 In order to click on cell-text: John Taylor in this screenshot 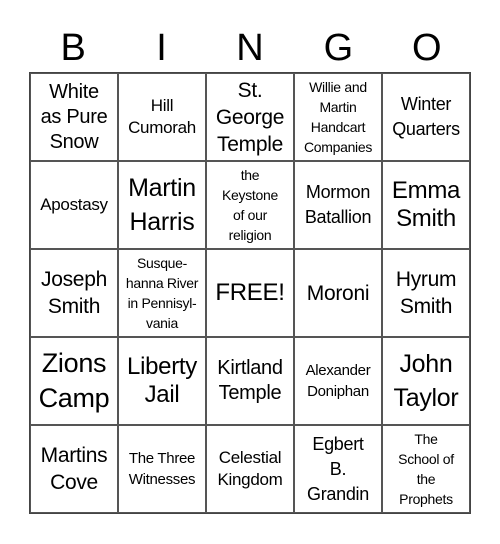, I will do `click(426, 381)`.